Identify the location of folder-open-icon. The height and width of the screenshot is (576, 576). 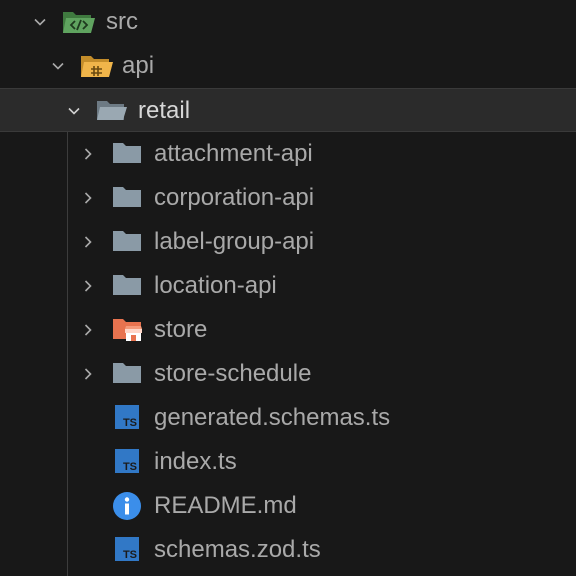
(112, 111).